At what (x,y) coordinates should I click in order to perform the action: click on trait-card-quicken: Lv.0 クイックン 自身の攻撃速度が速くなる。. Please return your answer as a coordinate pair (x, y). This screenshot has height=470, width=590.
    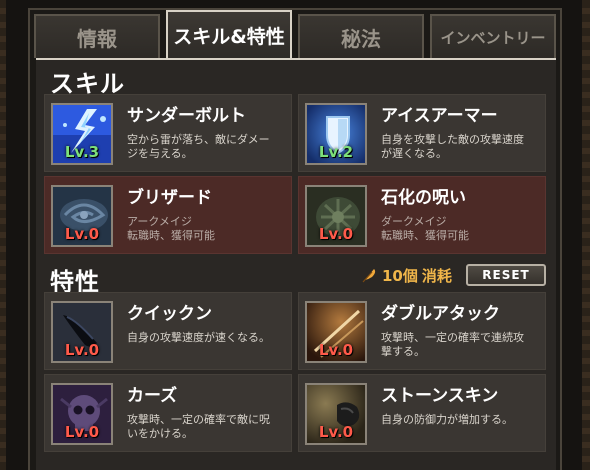
    Looking at the image, I should click on (168, 331).